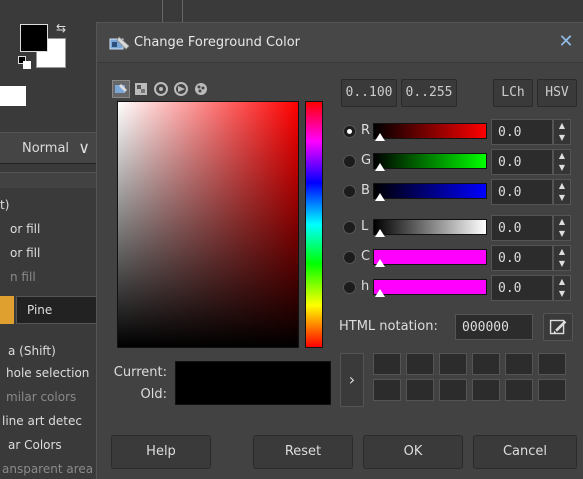 The image size is (583, 479). What do you see at coordinates (23, 277) in the screenshot?
I see `option-text: n fill` at bounding box center [23, 277].